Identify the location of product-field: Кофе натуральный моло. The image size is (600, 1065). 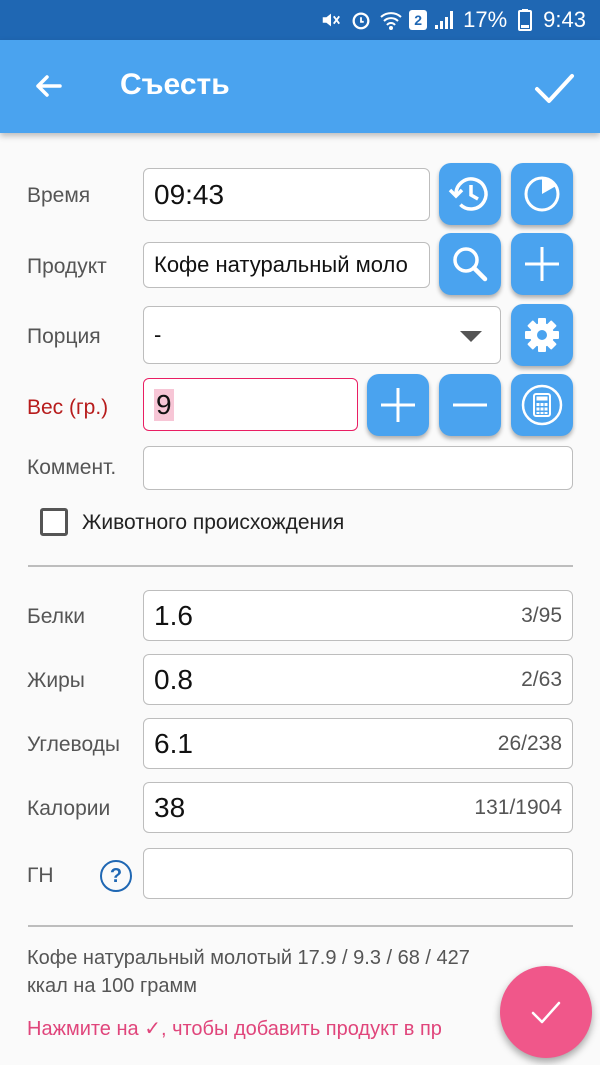
(286, 265).